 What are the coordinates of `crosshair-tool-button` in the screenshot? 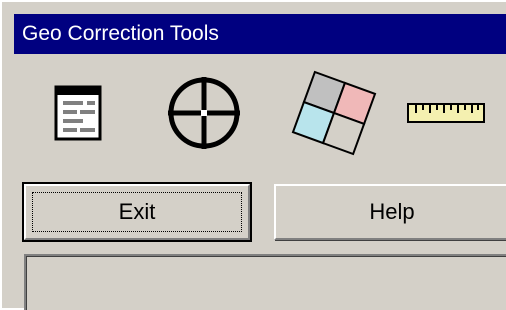 It's located at (204, 113).